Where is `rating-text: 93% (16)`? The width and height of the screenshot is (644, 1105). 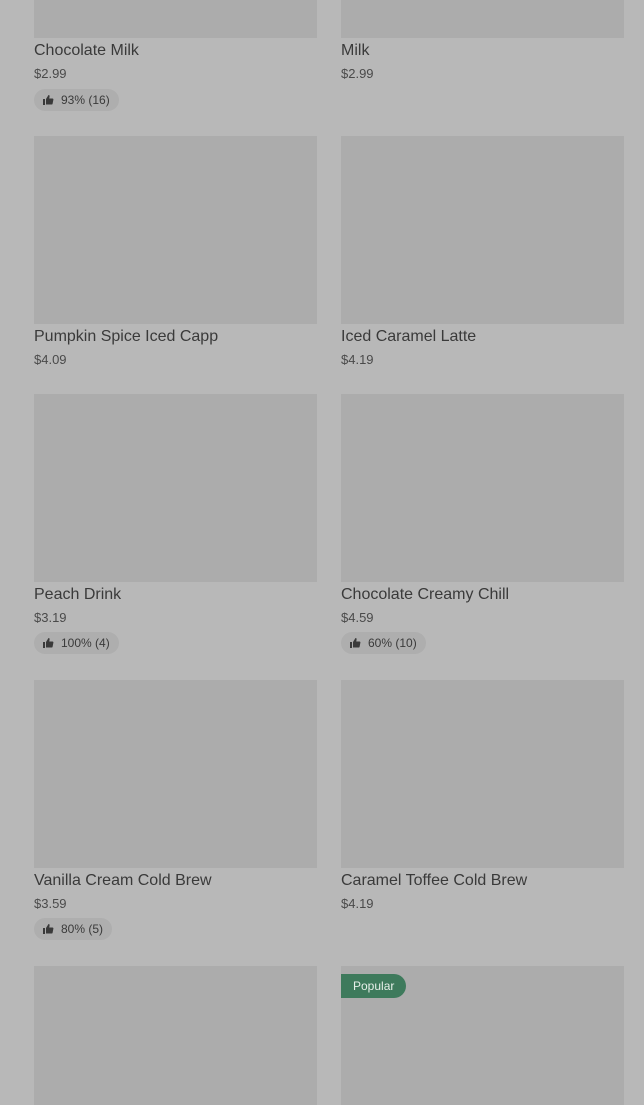 rating-text: 93% (16) is located at coordinates (85, 100).